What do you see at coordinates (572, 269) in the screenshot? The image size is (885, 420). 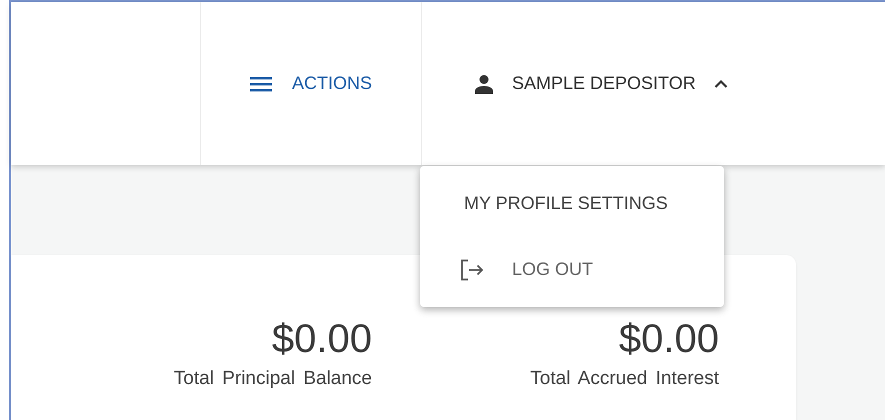 I see `menu-item: LOG OUT` at bounding box center [572, 269].